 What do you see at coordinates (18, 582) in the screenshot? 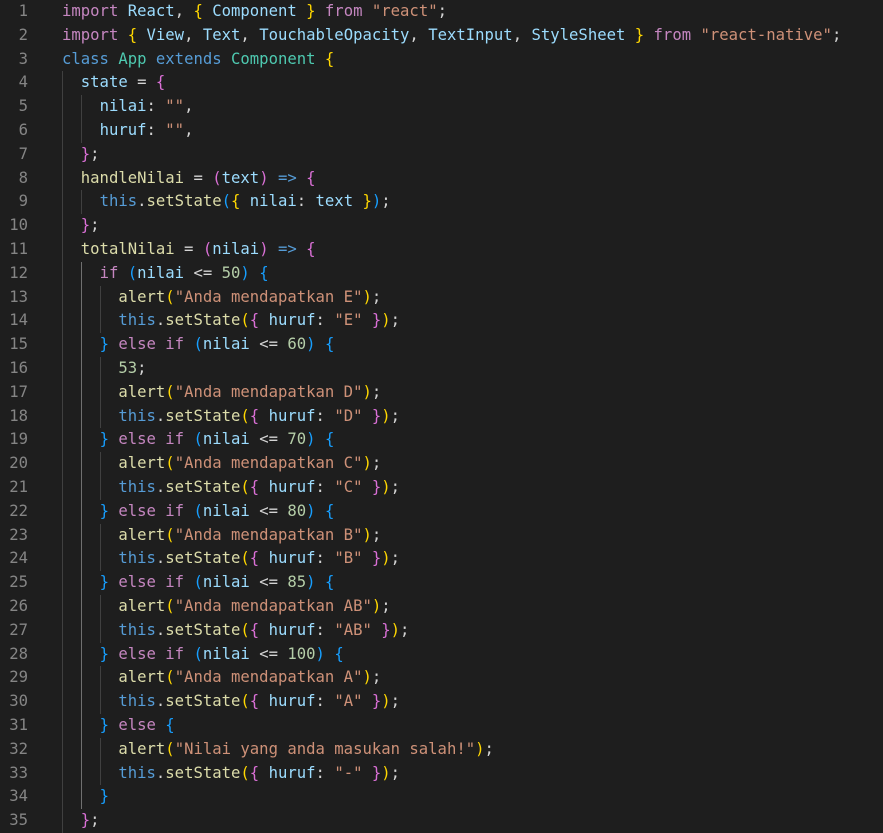
I see `line-number: 25` at bounding box center [18, 582].